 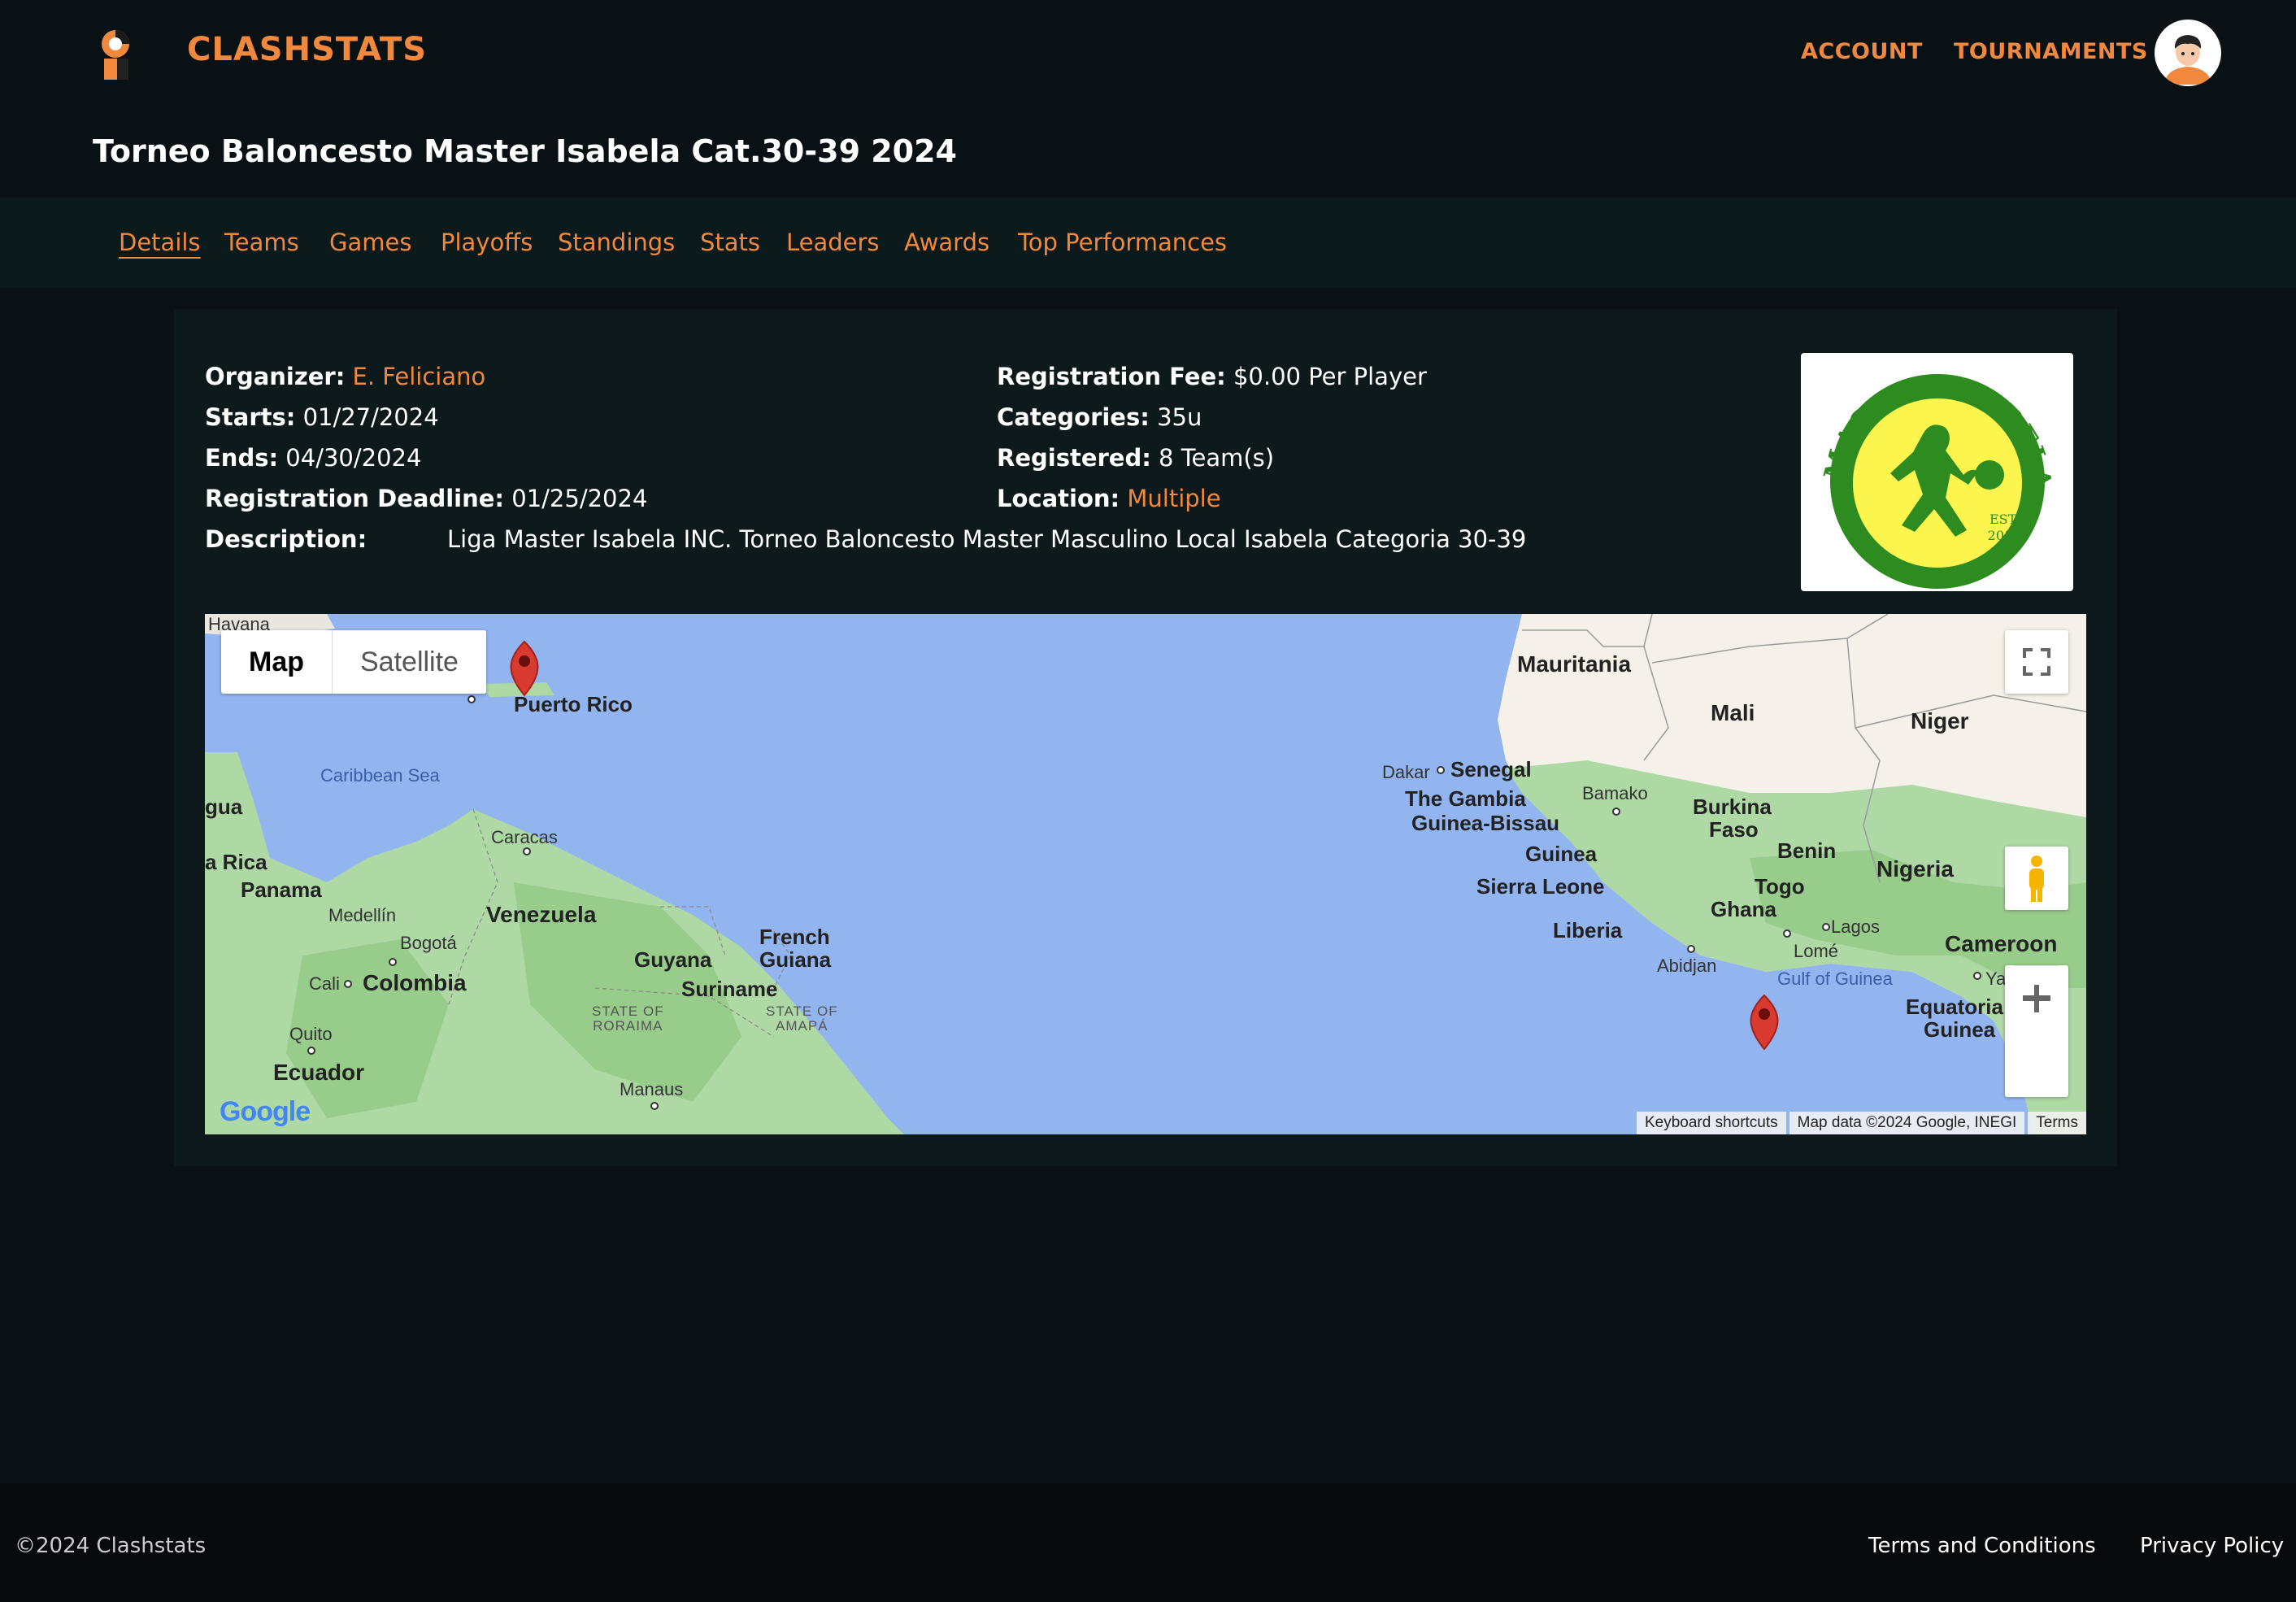 I want to click on registered-row: Registered: 8 Team(s), so click(x=1135, y=458).